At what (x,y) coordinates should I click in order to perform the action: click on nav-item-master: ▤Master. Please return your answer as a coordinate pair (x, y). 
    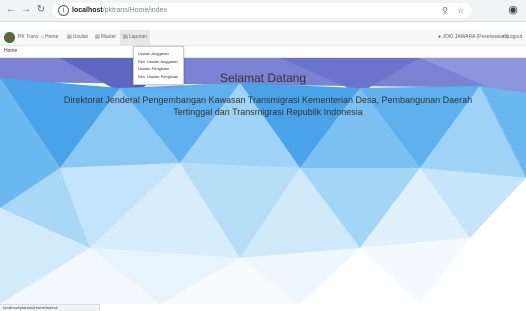
    Looking at the image, I should click on (105, 37).